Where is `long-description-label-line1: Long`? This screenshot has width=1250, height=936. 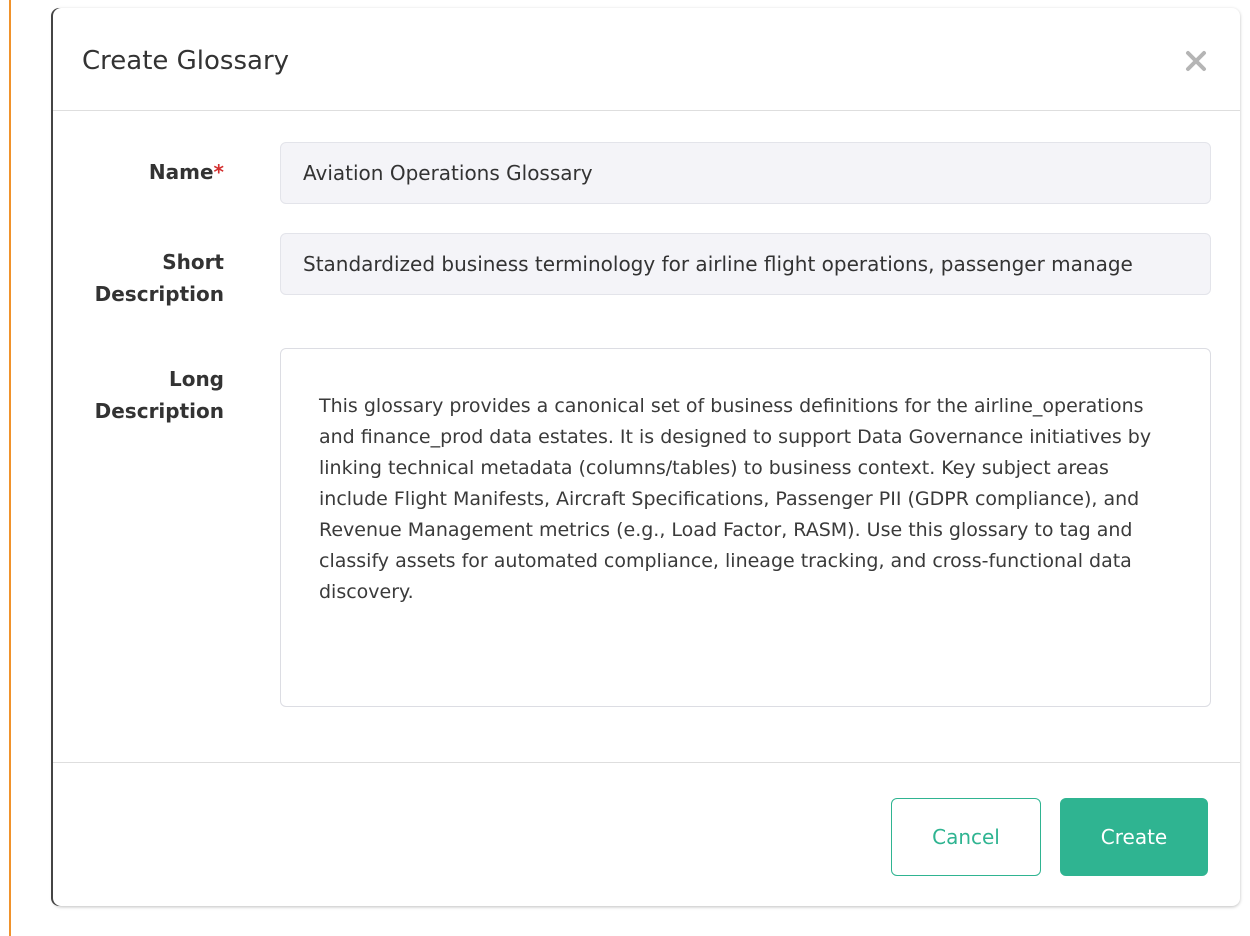 long-description-label-line1: Long is located at coordinates (196, 379).